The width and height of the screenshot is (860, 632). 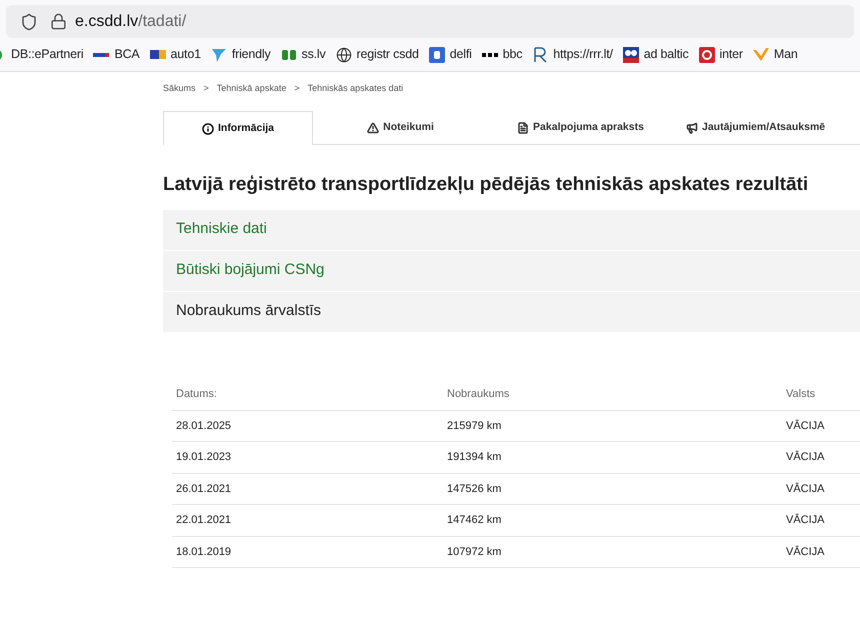 I want to click on tab: Informācija, so click(x=238, y=128).